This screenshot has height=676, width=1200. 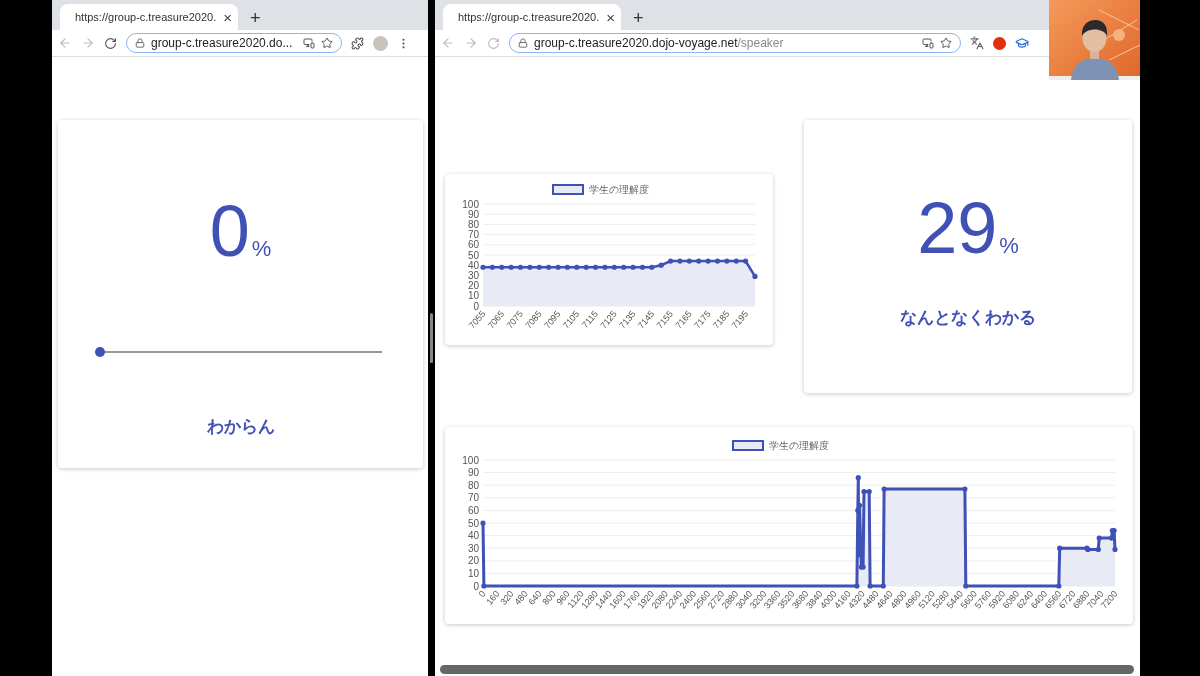 What do you see at coordinates (240, 427) in the screenshot?
I see `understanding-label: わからん` at bounding box center [240, 427].